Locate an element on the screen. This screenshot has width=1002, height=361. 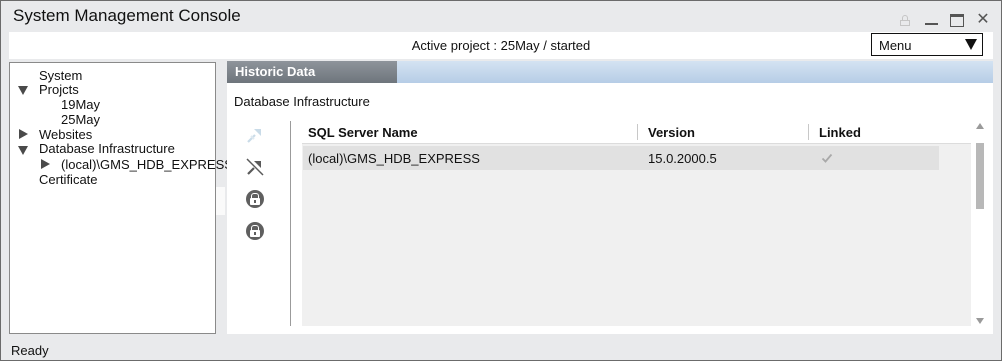
unlock-icon is located at coordinates (255, 231).